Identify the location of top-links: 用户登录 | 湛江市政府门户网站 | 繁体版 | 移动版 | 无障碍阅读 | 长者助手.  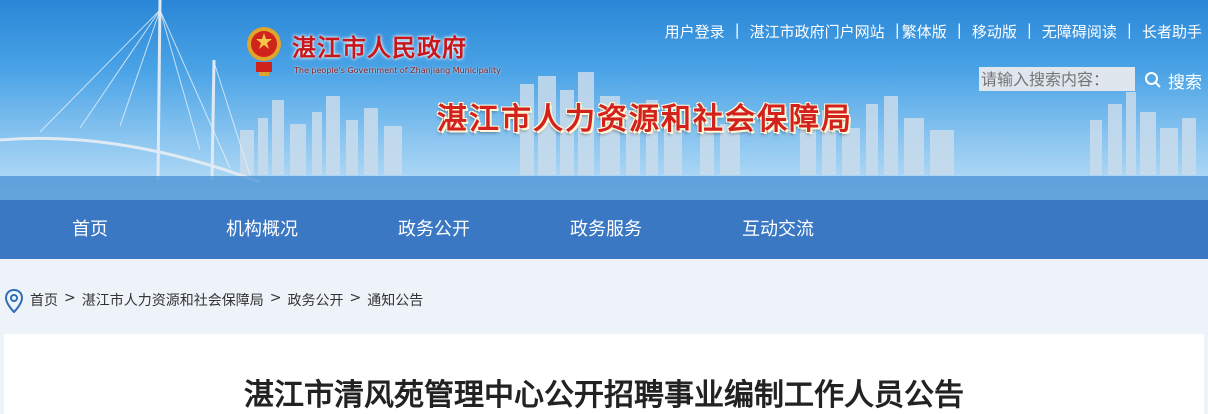
(933, 31).